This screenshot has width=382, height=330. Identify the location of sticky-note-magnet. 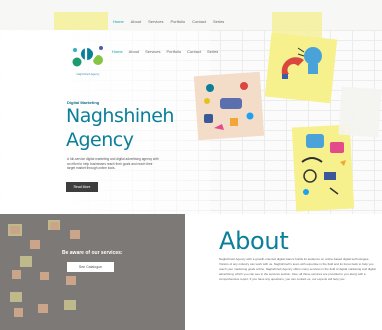
(301, 68).